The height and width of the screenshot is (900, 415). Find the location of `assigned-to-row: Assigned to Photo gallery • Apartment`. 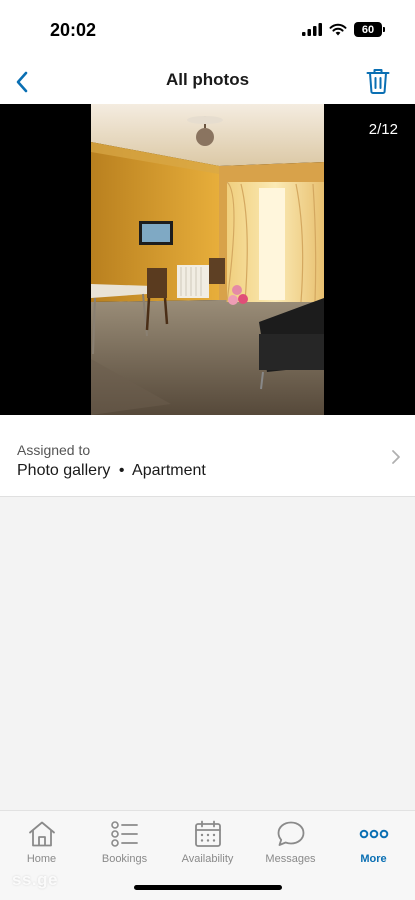

assigned-to-row: Assigned to Photo gallery • Apartment is located at coordinates (207, 456).